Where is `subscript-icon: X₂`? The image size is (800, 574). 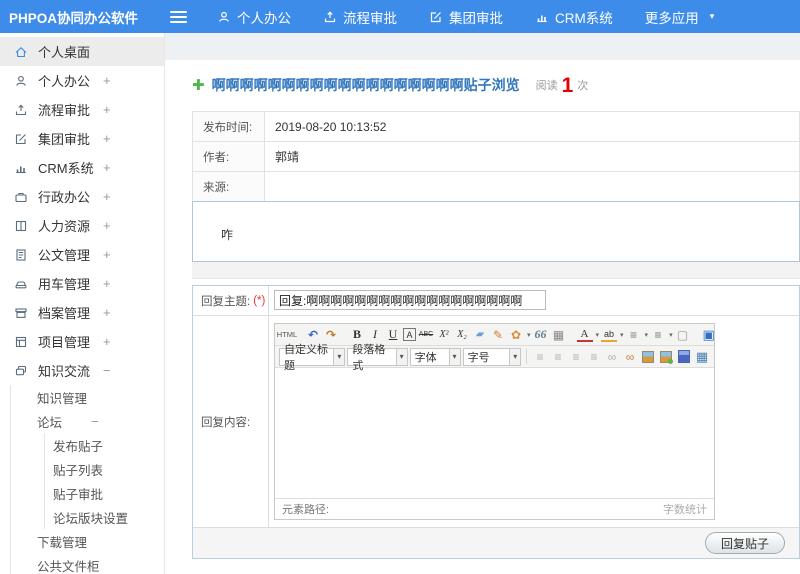 subscript-icon: X₂ is located at coordinates (462, 334).